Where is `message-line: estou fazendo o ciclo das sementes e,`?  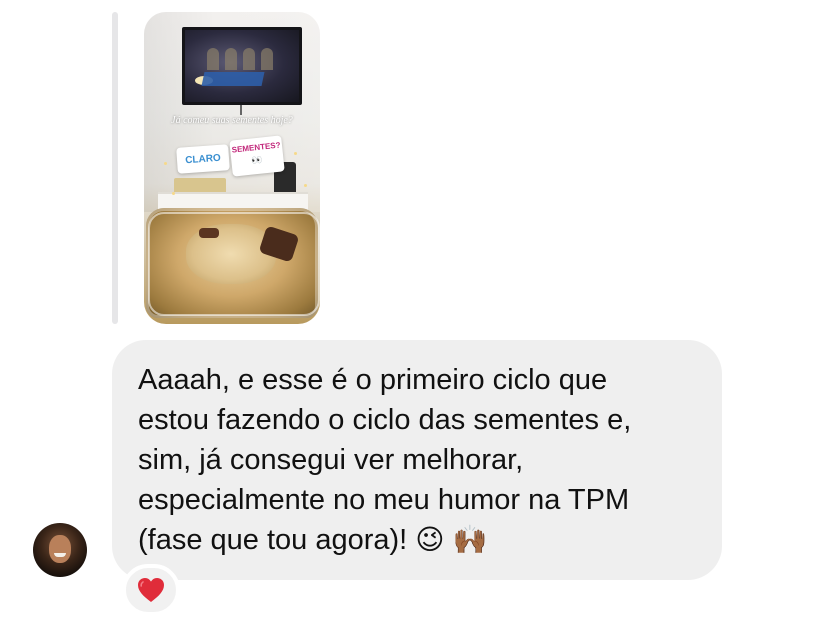
message-line: estou fazendo o ciclo das sementes e, is located at coordinates (385, 420).